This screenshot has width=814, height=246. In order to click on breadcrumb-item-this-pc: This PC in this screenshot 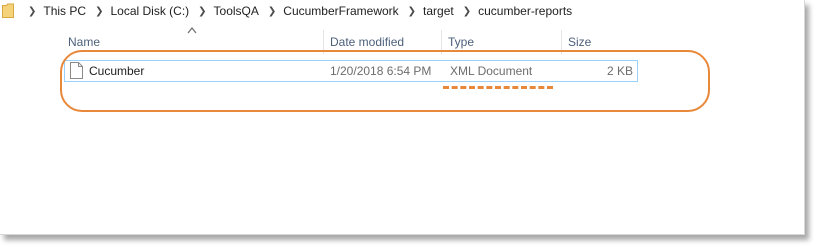, I will do `click(64, 11)`.